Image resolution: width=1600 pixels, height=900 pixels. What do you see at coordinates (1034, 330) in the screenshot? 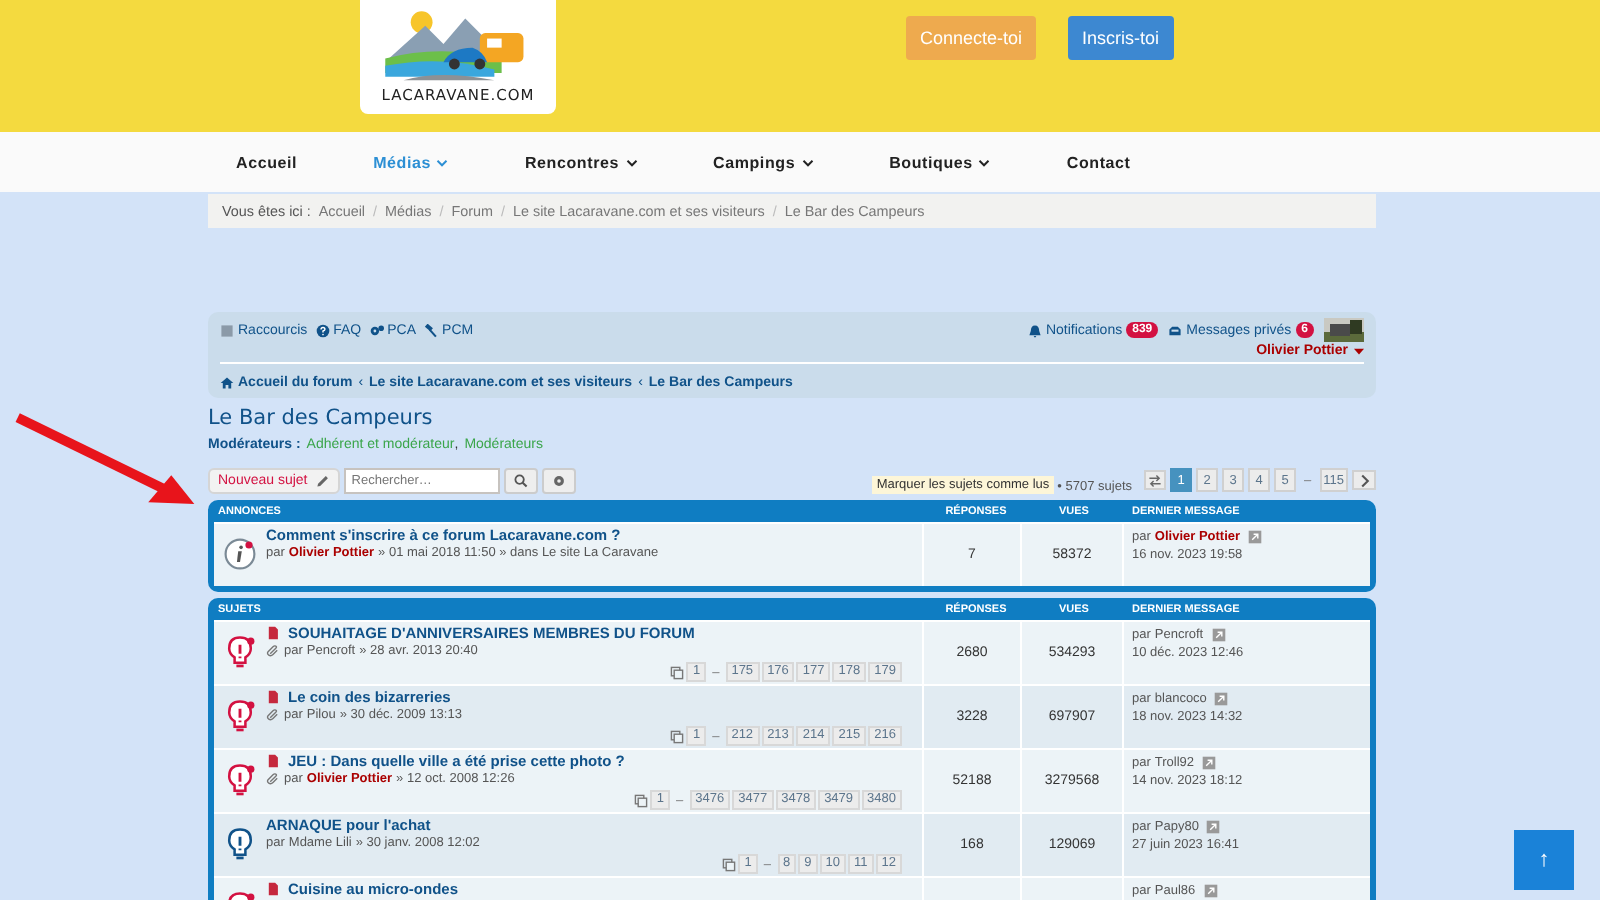
I see `bell-icon` at bounding box center [1034, 330].